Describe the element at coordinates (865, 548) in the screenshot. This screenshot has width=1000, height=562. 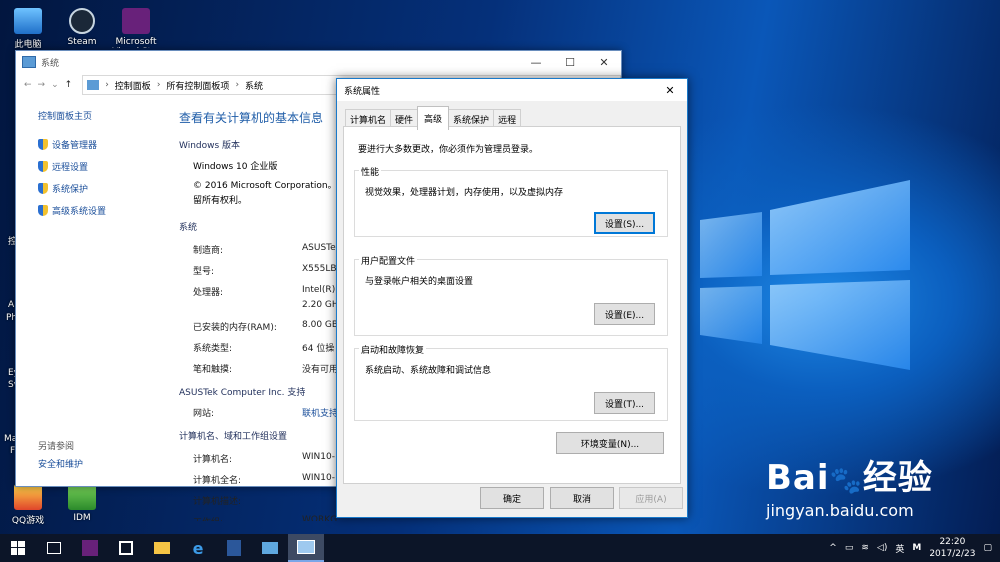
I see `wifi-icon: ≋` at that location.